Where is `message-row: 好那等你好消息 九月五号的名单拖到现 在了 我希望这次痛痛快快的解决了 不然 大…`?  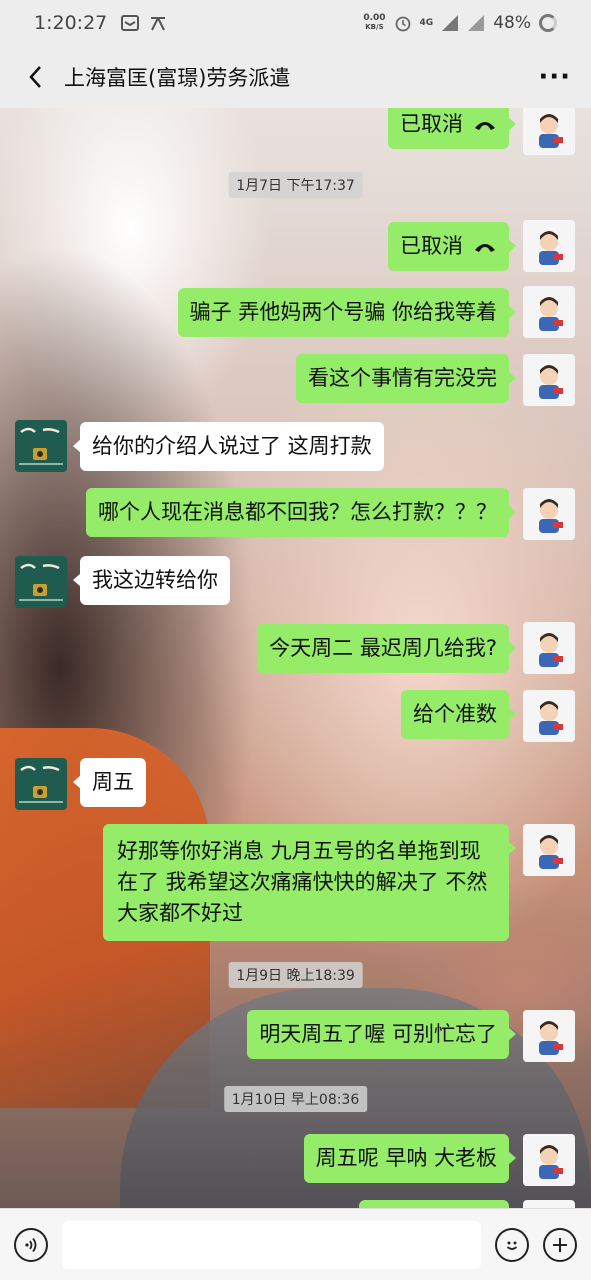
message-row: 好那等你好消息 九月五号的名单拖到现 在了 我希望这次痛痛快快的解决了 不然 大… is located at coordinates (295, 883).